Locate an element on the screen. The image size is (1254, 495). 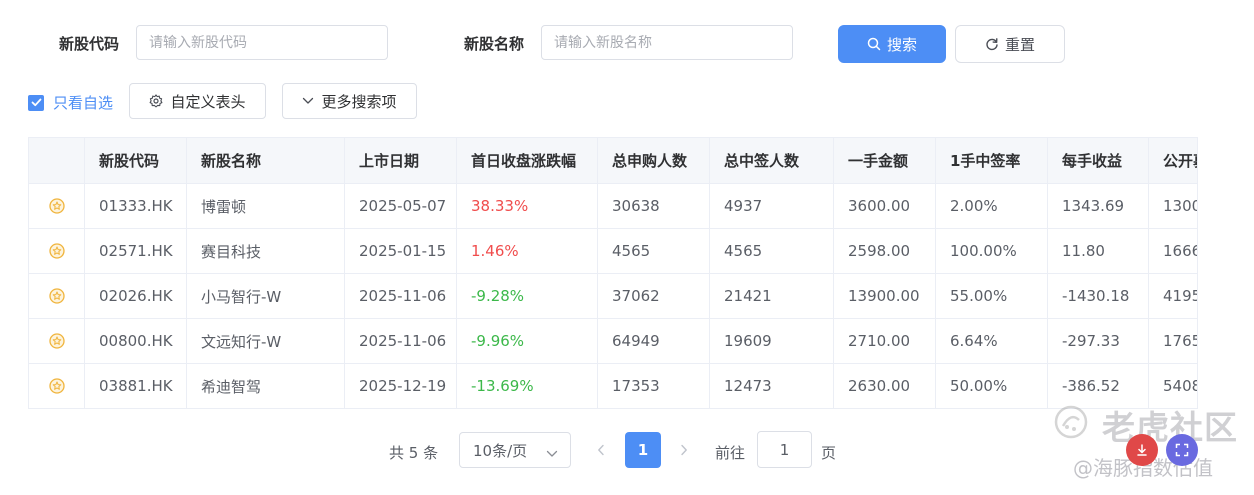
table-cell: 37062 is located at coordinates (654, 296).